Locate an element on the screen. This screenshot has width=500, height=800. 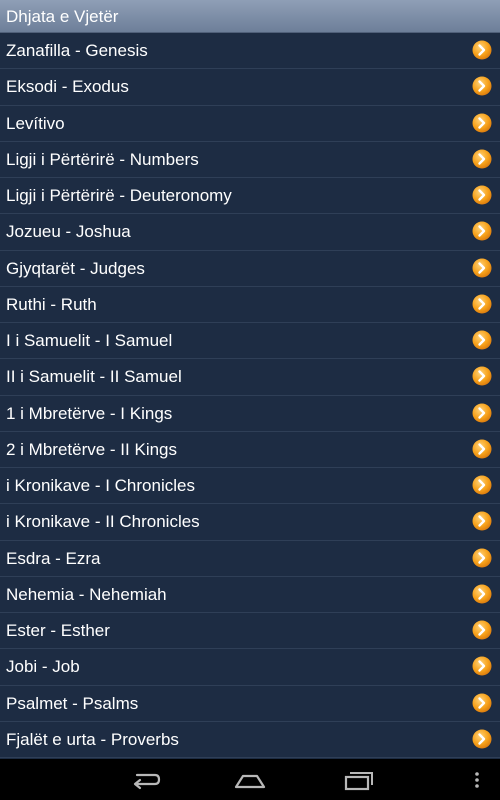
book-row: Ligji i Përtërirë - Deuteronomy is located at coordinates (250, 196).